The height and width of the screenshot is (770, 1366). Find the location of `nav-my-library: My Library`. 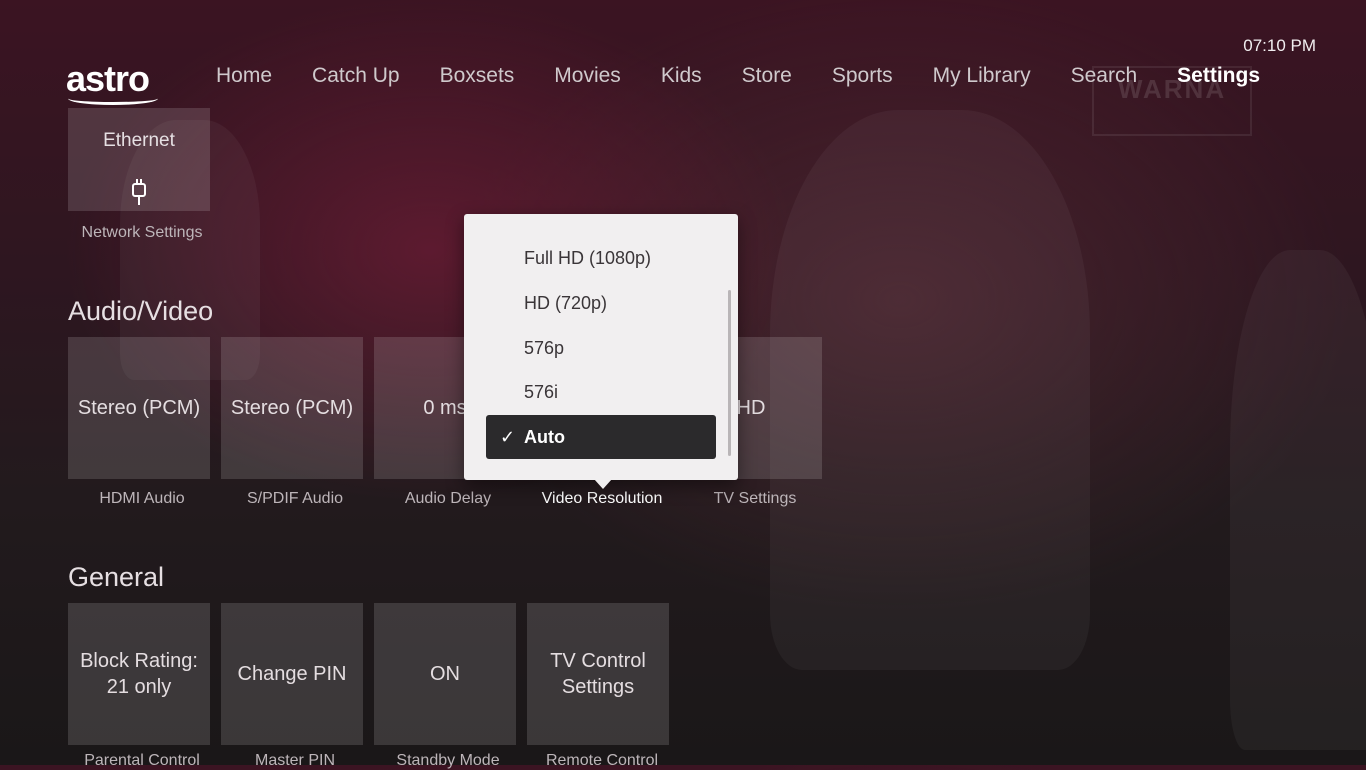

nav-my-library: My Library is located at coordinates (982, 76).